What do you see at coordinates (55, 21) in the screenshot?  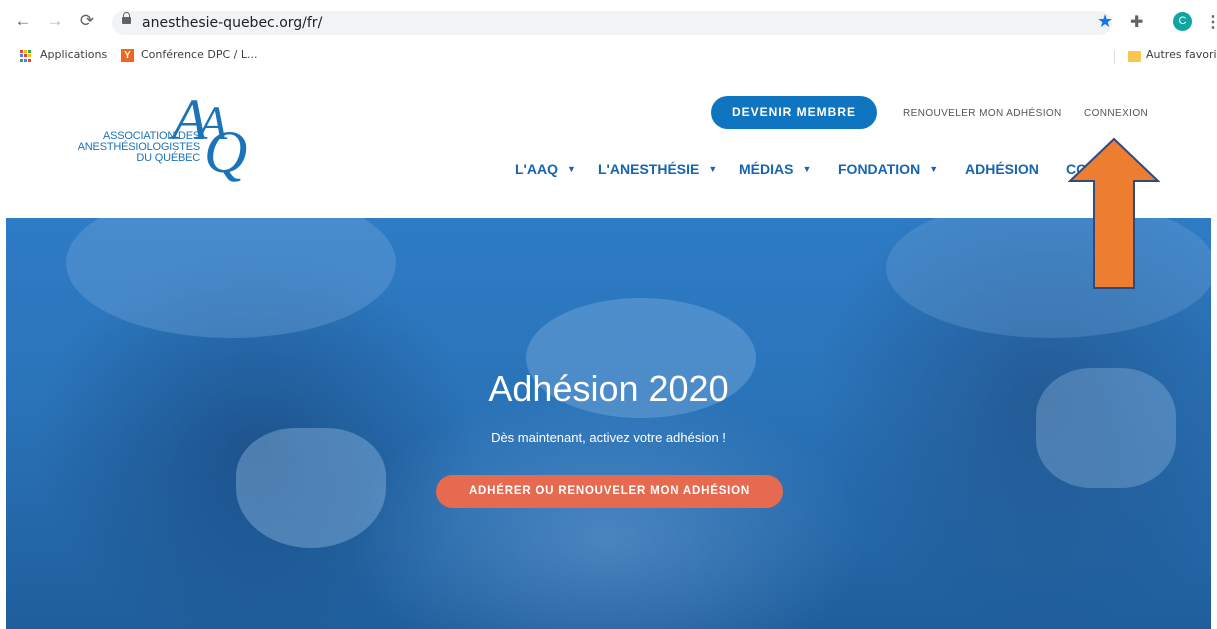 I see `forward-arrow-icon: →` at bounding box center [55, 21].